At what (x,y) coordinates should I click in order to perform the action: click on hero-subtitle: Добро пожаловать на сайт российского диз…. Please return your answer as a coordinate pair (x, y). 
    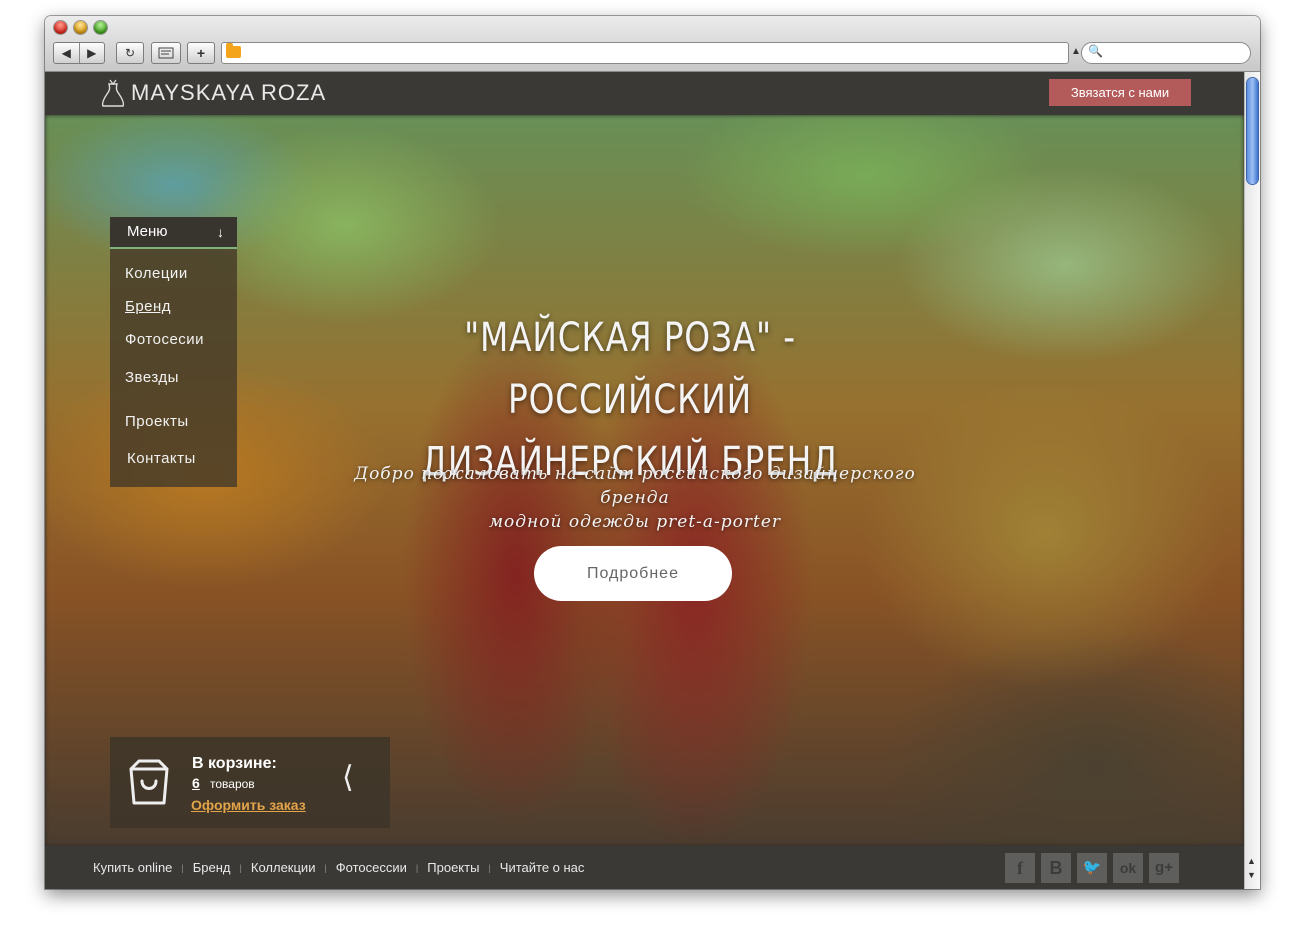
    Looking at the image, I should click on (635, 498).